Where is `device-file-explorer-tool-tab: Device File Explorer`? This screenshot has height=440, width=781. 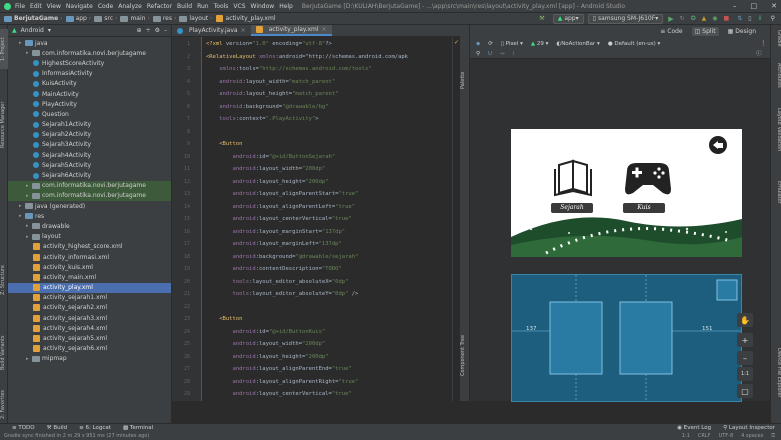 device-file-explorer-tool-tab: Device File Explorer is located at coordinates (776, 372).